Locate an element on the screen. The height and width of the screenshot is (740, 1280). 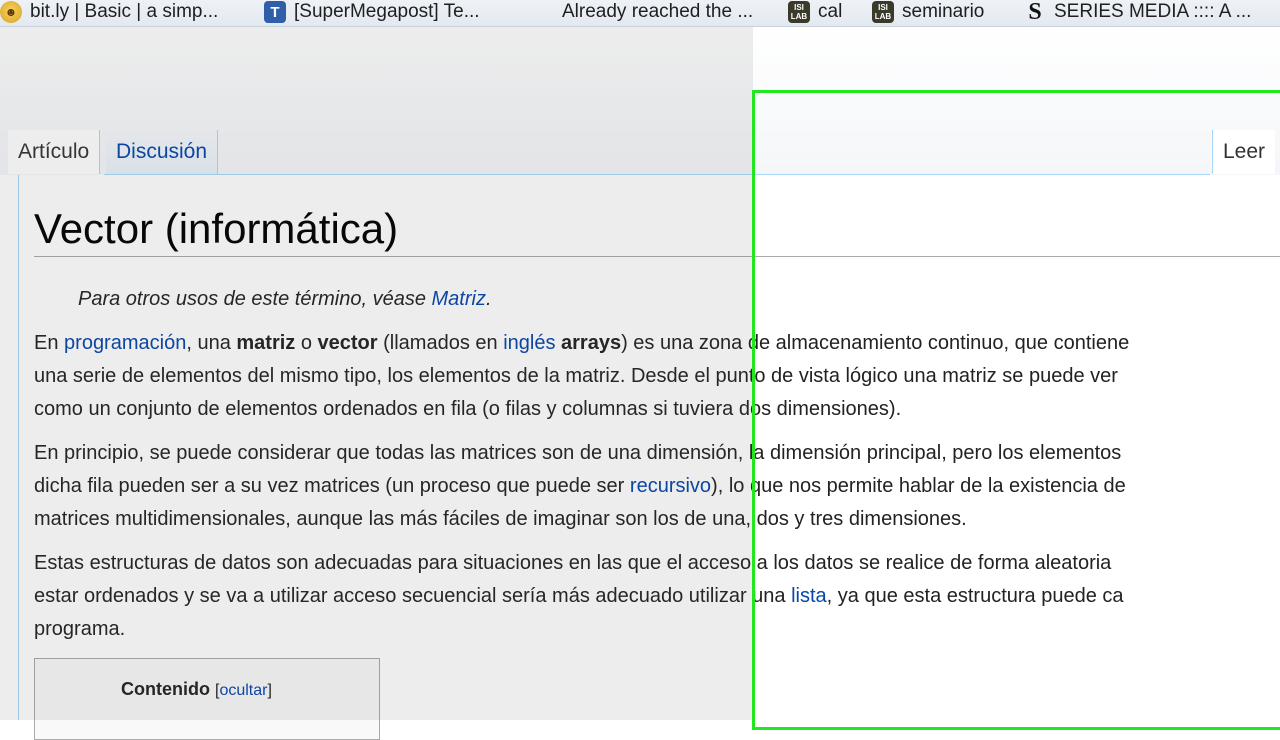
table-of-contents: Contenido [ocultar] is located at coordinates (207, 699).